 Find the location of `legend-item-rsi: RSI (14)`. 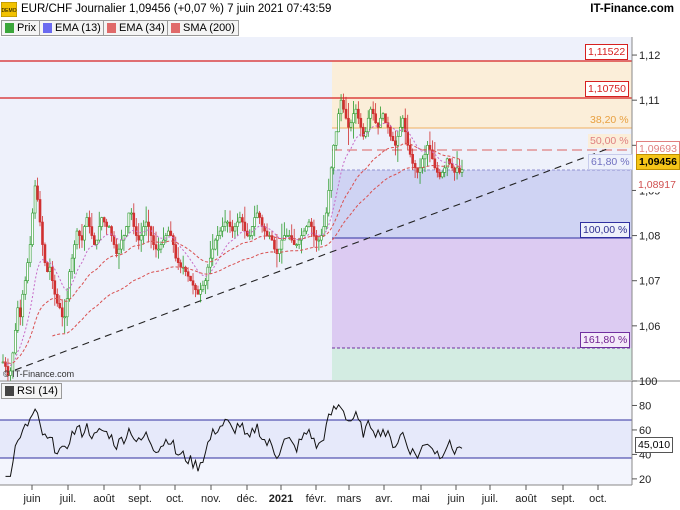

legend-item-rsi: RSI (14) is located at coordinates (31, 391).